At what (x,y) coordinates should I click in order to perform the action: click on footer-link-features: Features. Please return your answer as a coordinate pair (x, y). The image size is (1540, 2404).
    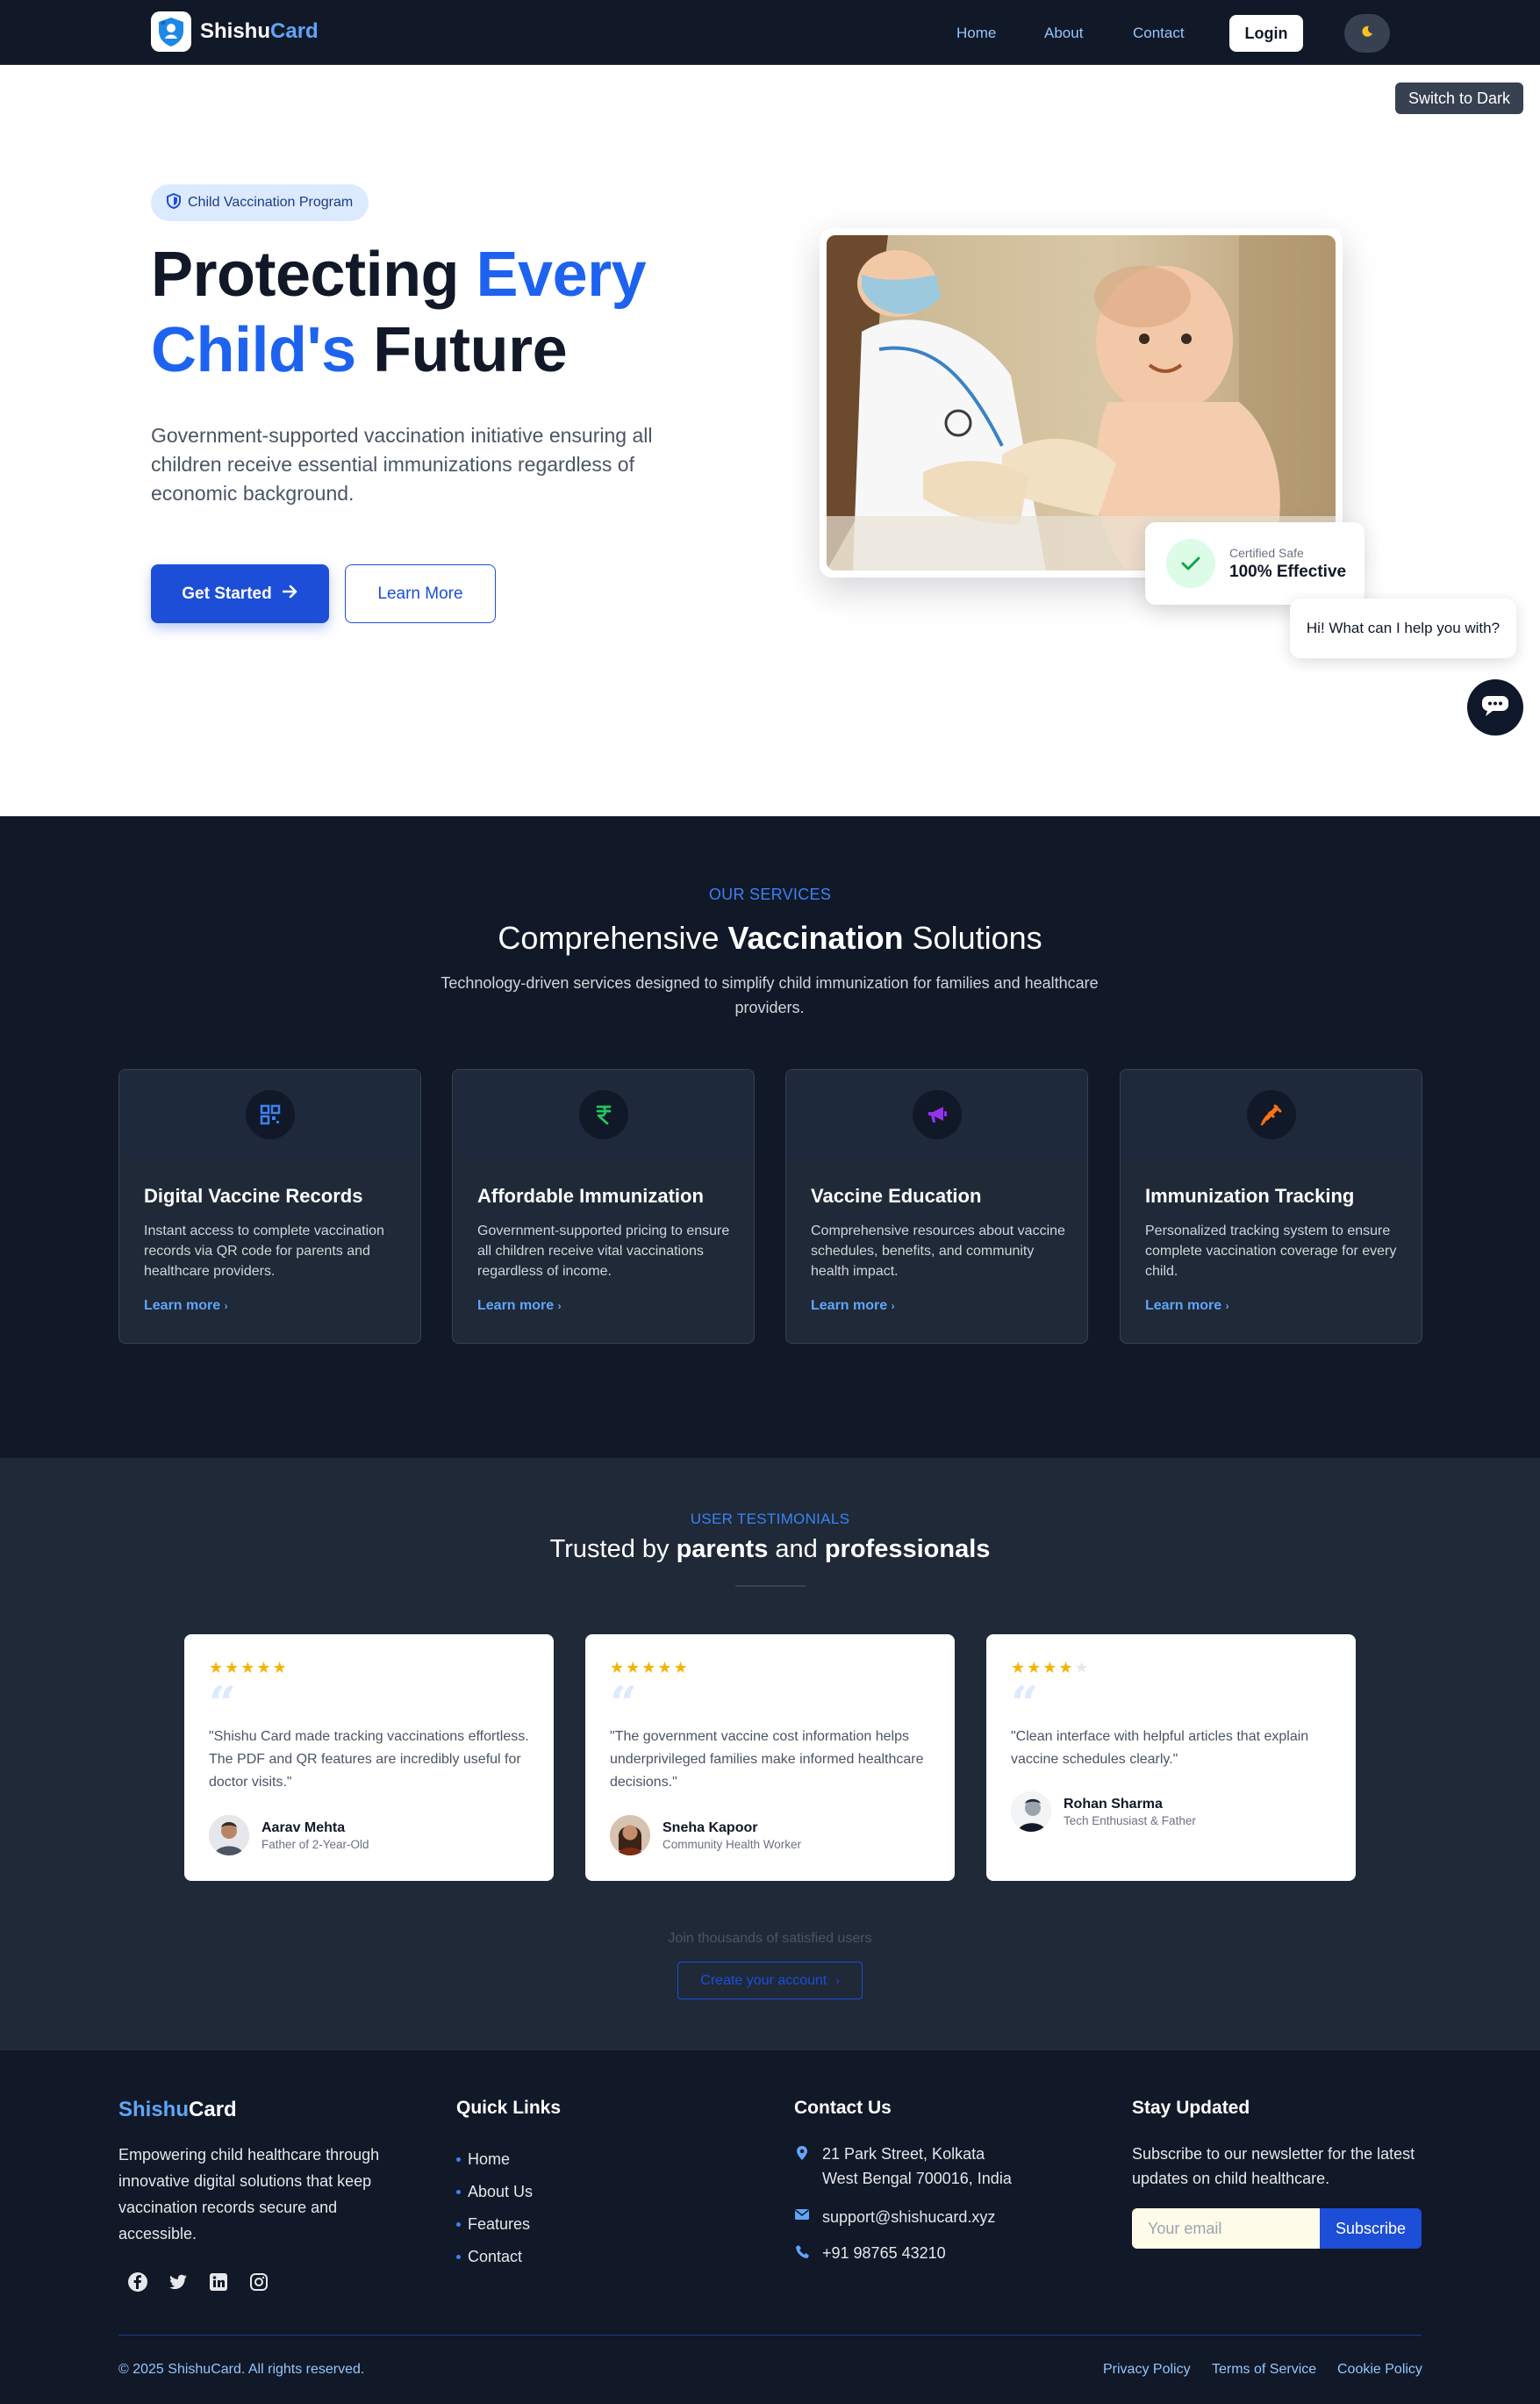
    Looking at the image, I should click on (494, 2224).